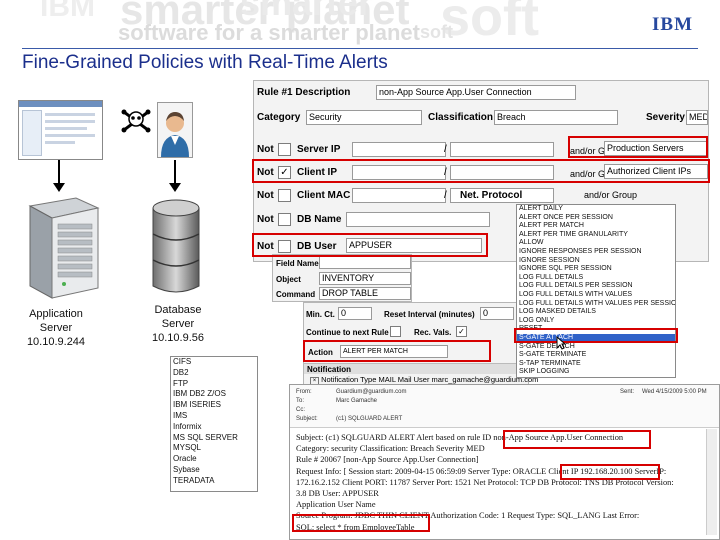 The image size is (720, 540). I want to click on action-option: S-GATE TERMINATE, so click(596, 355).